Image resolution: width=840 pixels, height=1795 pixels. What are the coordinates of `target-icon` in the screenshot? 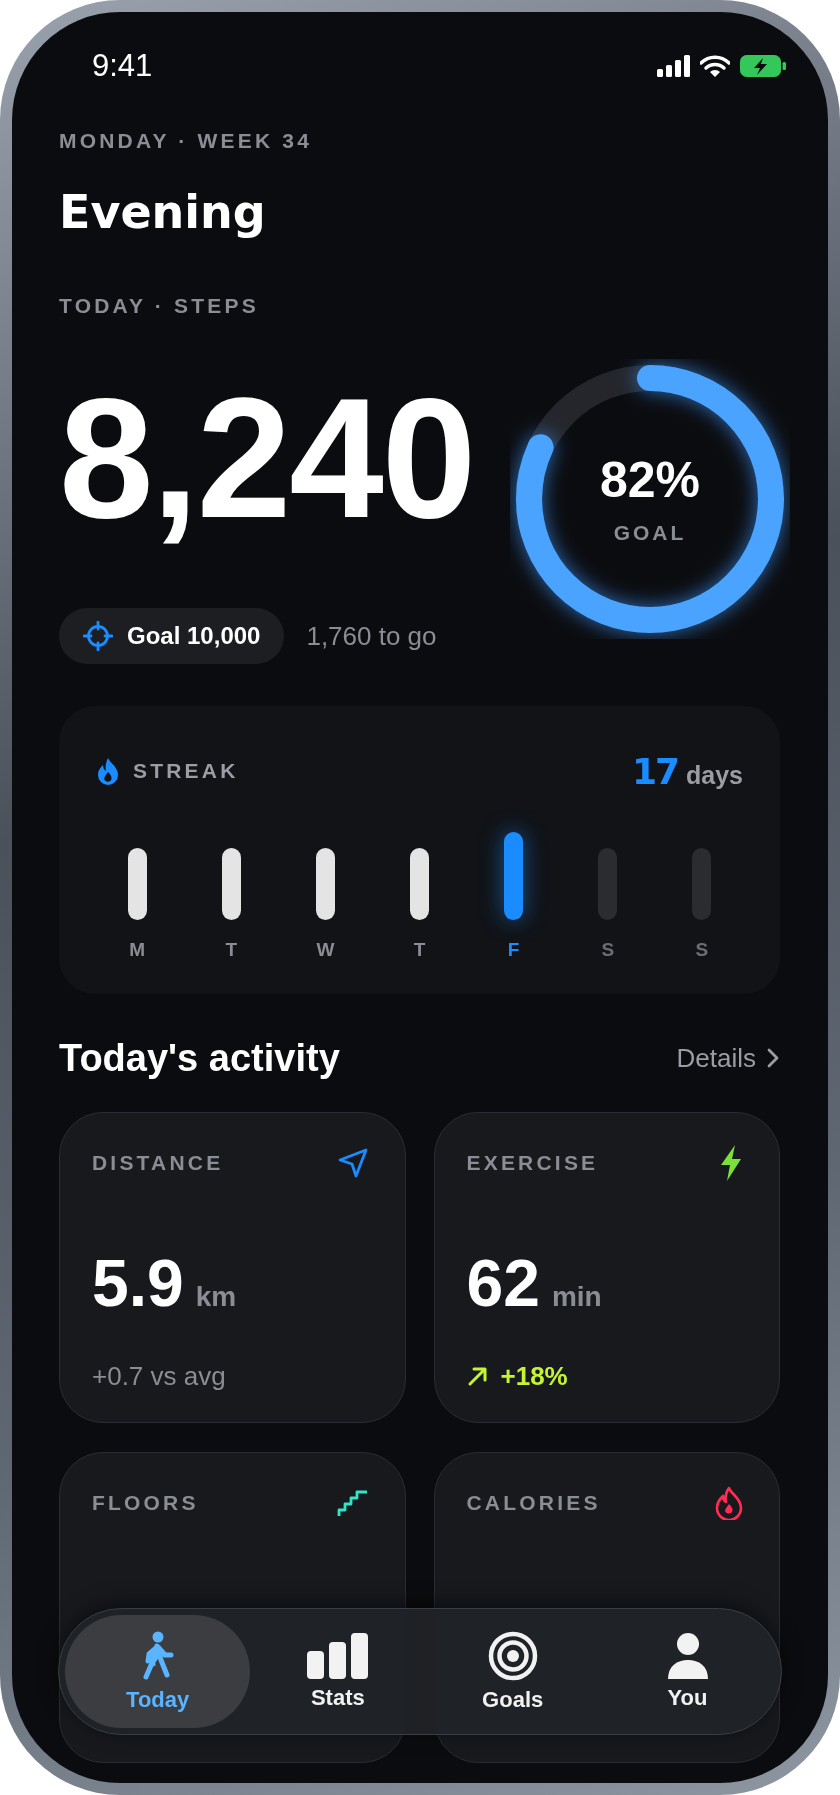 It's located at (512, 1655).